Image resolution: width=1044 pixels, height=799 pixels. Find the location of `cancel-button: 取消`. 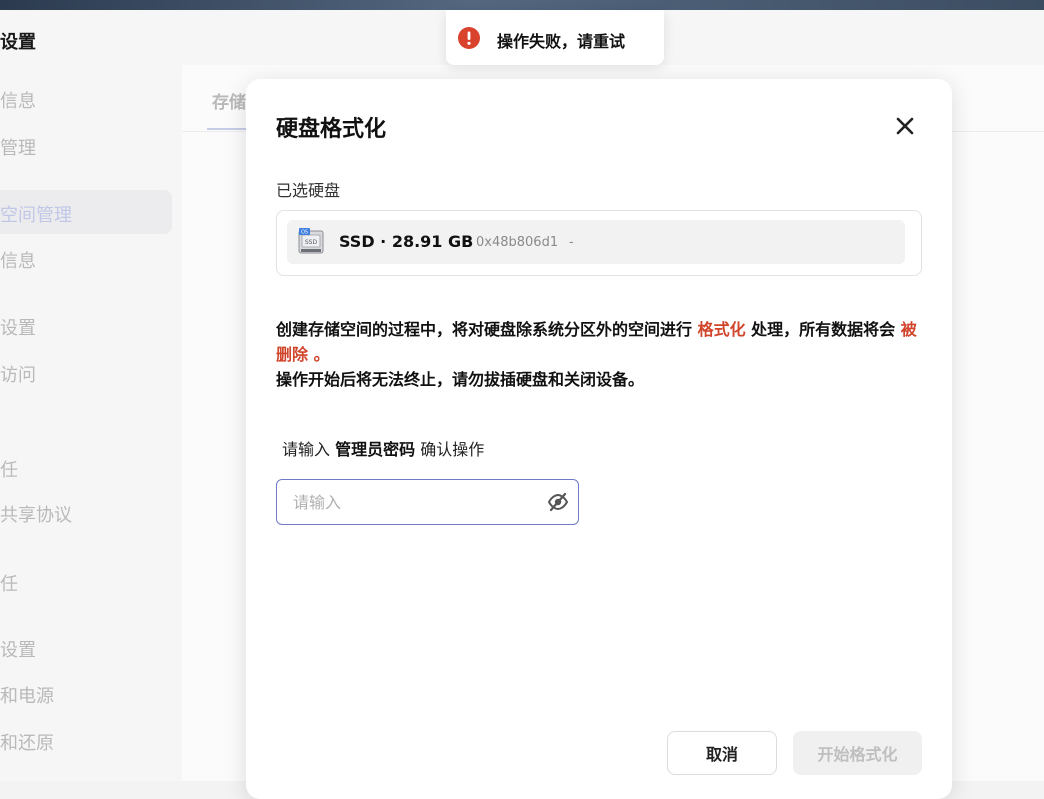

cancel-button: 取消 is located at coordinates (722, 753).